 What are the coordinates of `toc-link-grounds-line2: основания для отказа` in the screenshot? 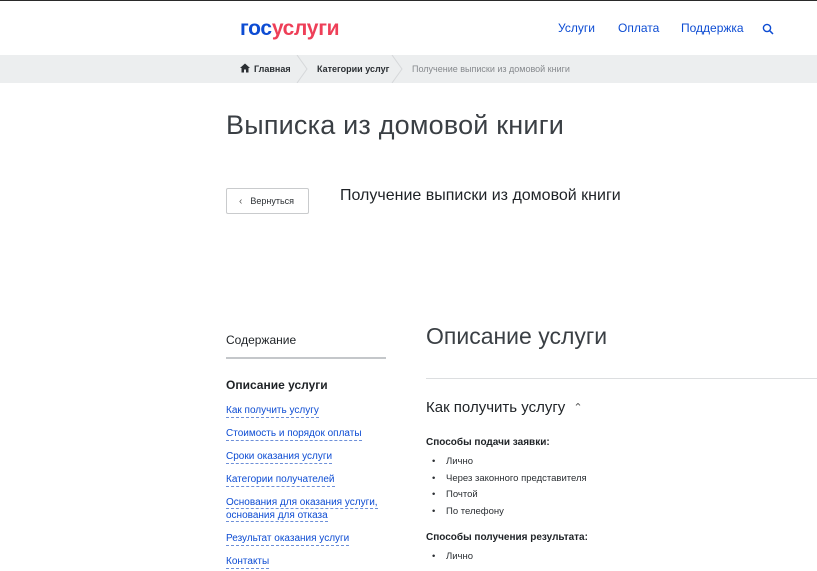 It's located at (277, 516).